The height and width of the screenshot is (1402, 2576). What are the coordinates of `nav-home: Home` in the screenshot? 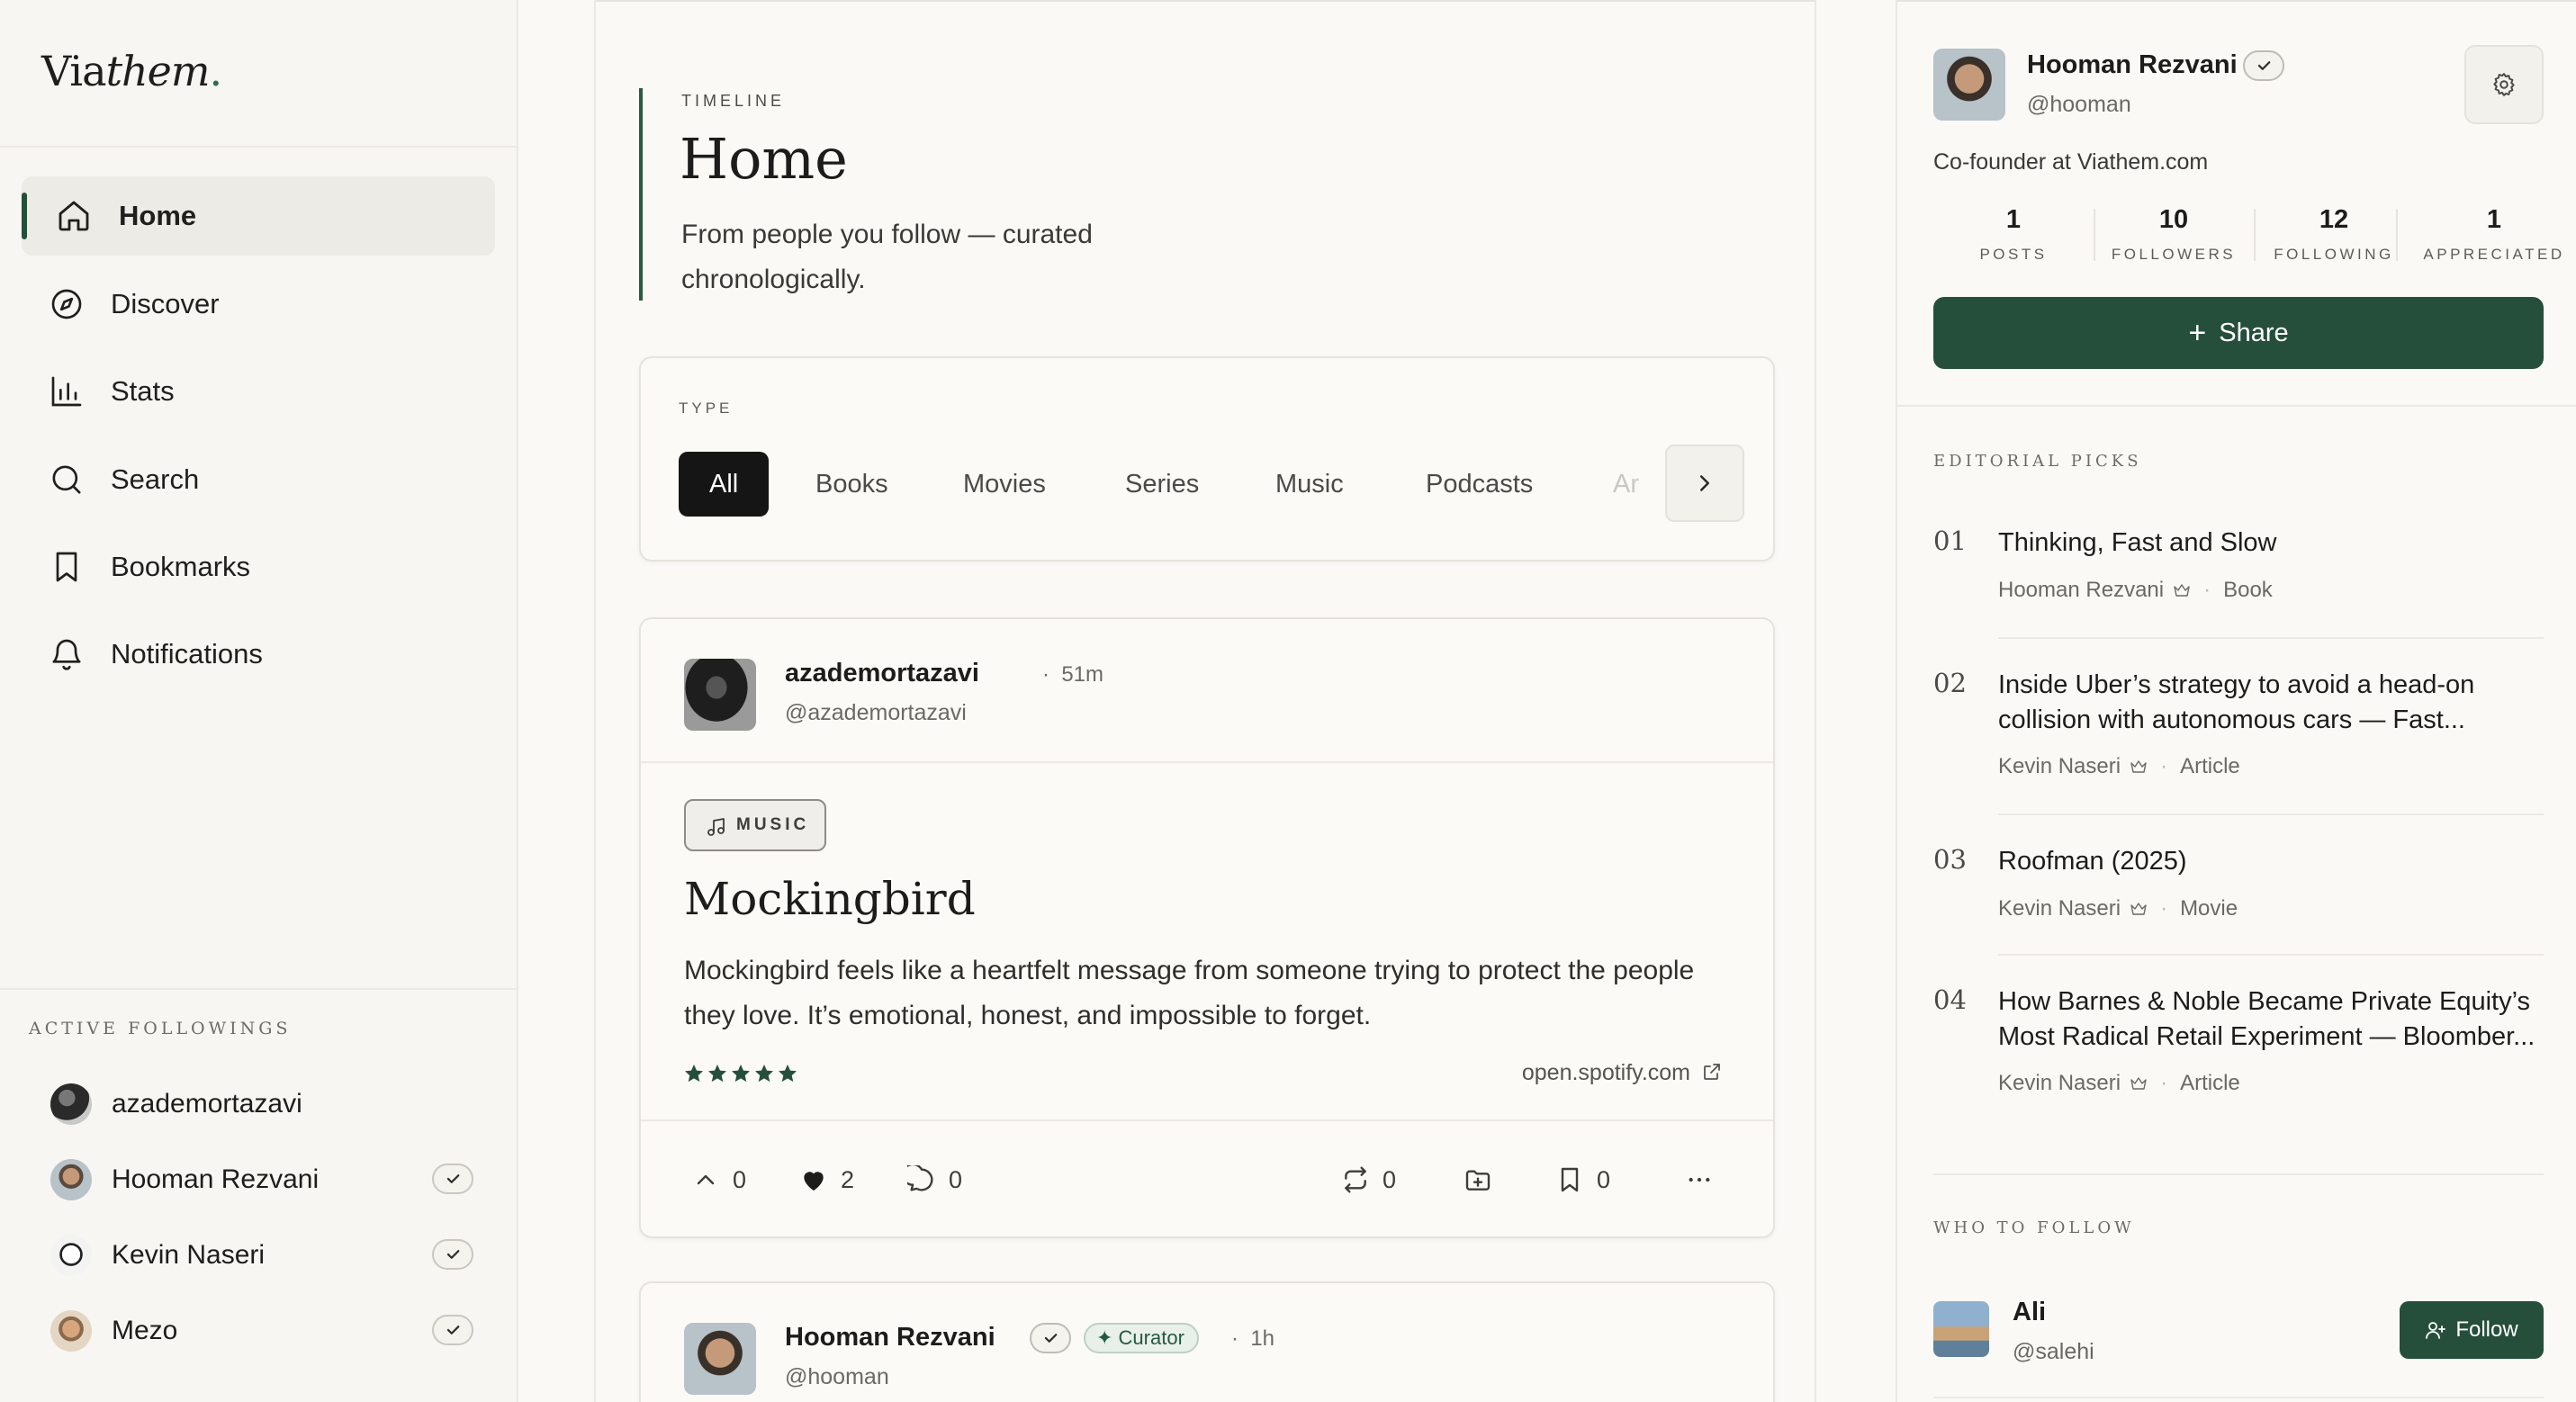 It's located at (258, 216).